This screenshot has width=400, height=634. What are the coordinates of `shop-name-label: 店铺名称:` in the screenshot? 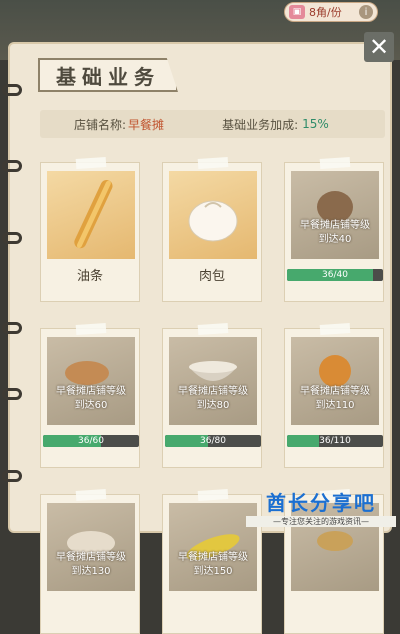 It's located at (100, 124).